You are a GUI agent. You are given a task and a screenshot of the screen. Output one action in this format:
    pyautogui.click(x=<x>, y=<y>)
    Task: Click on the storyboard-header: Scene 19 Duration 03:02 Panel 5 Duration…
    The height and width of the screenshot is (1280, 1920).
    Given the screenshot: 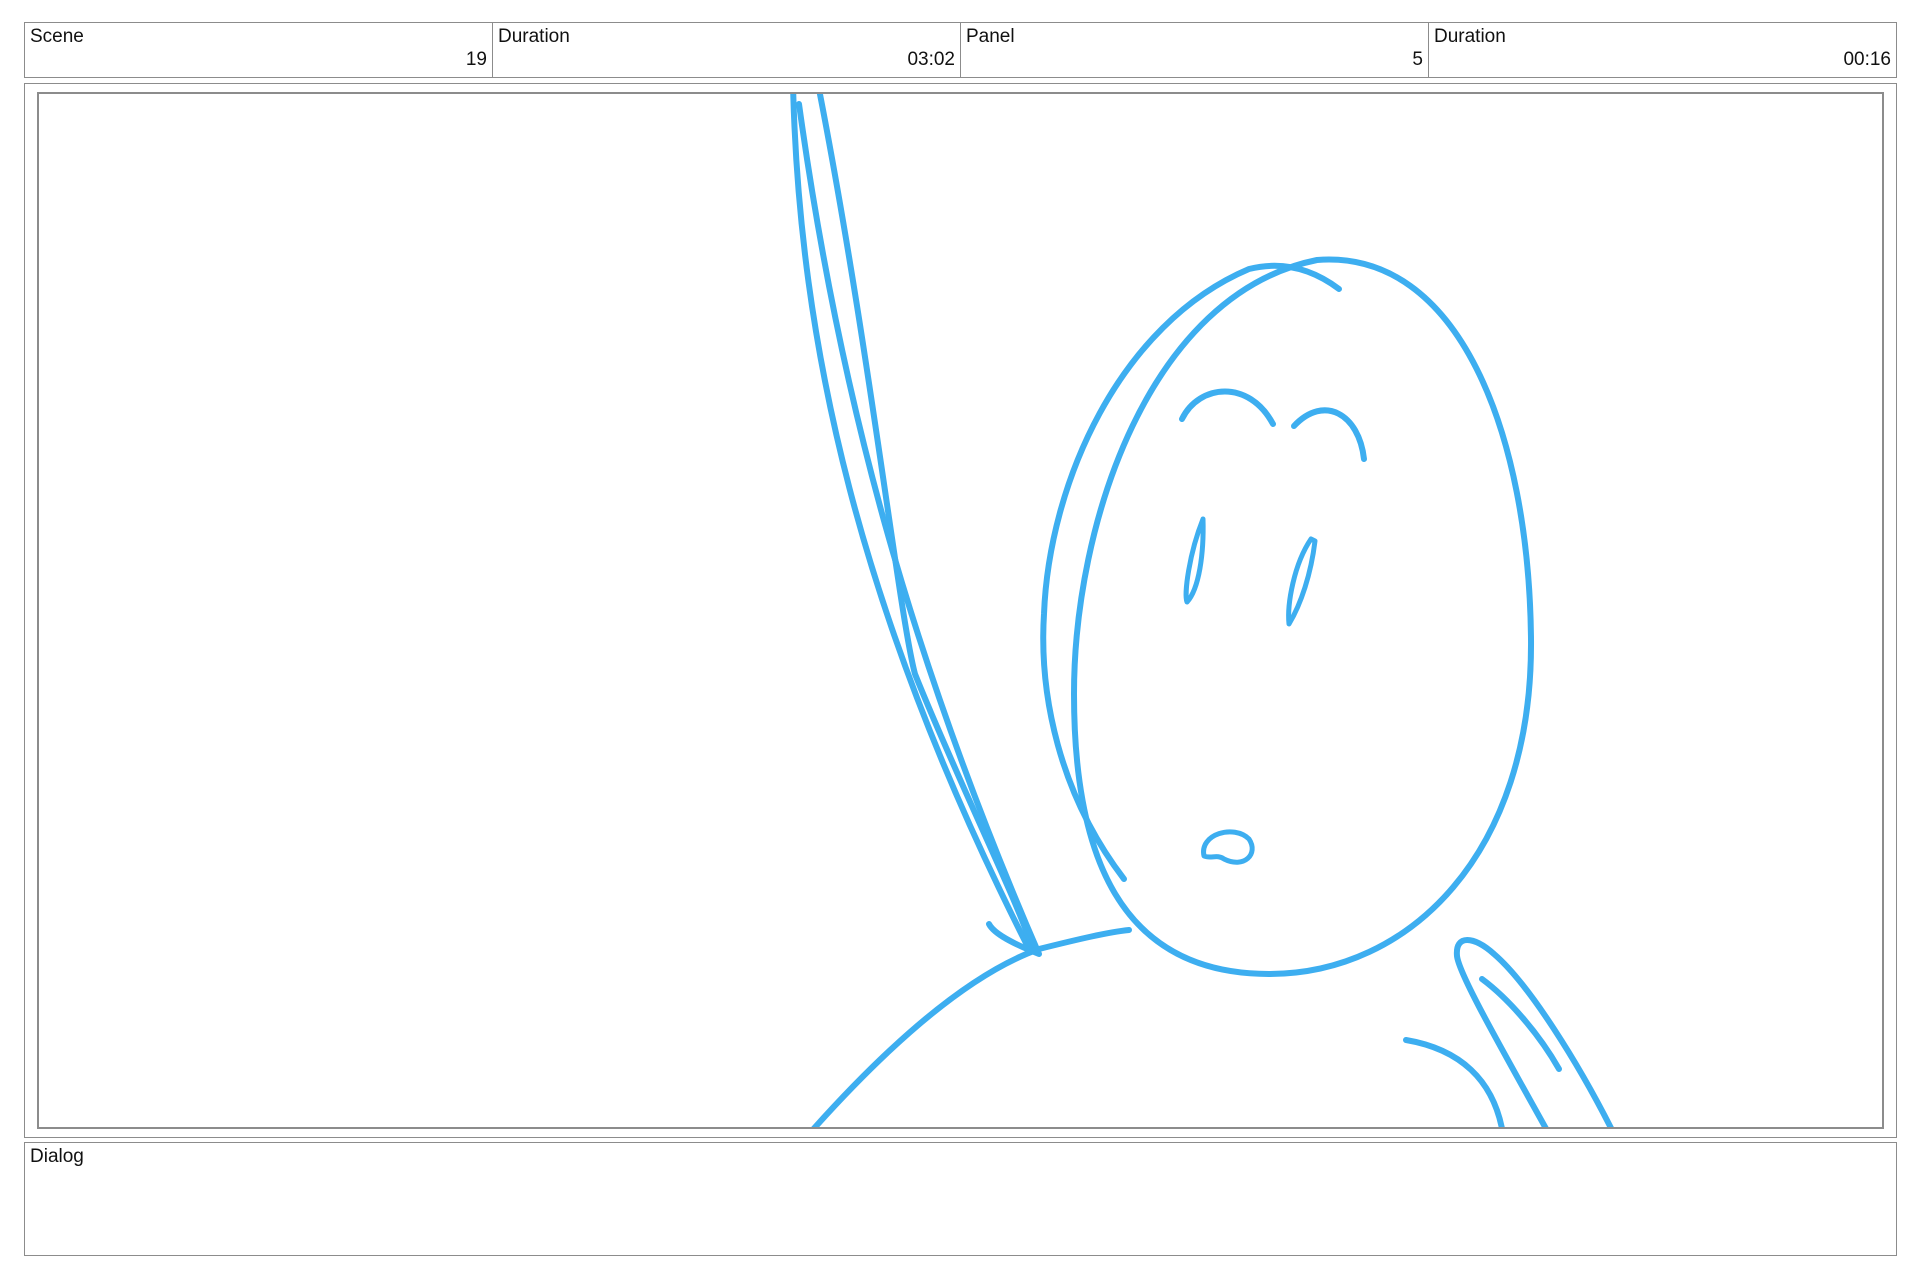 What is the action you would take?
    pyautogui.click(x=960, y=50)
    